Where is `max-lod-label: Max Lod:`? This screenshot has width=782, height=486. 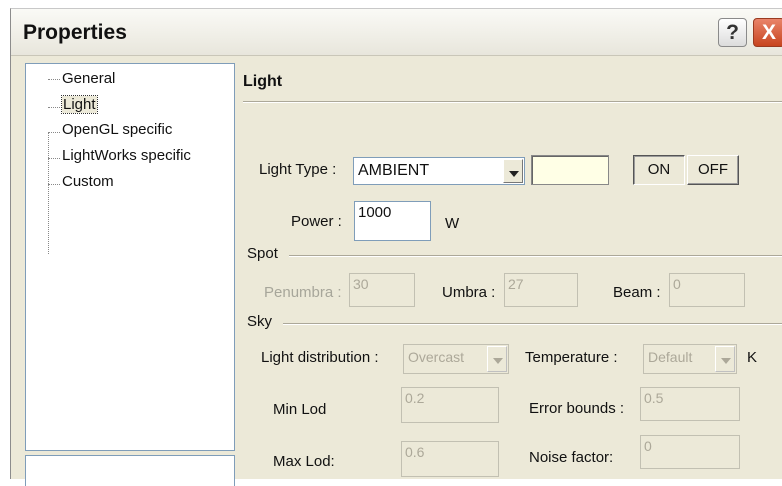 max-lod-label: Max Lod: is located at coordinates (304, 461).